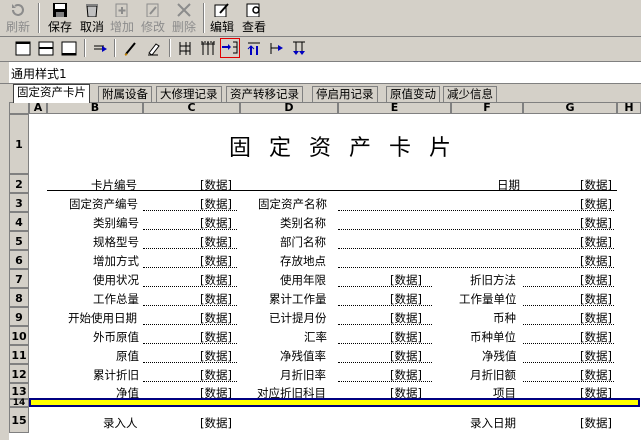 The width and height of the screenshot is (641, 440). Describe the element at coordinates (406, 280) in the screenshot. I see `years-value: [数据]` at that location.